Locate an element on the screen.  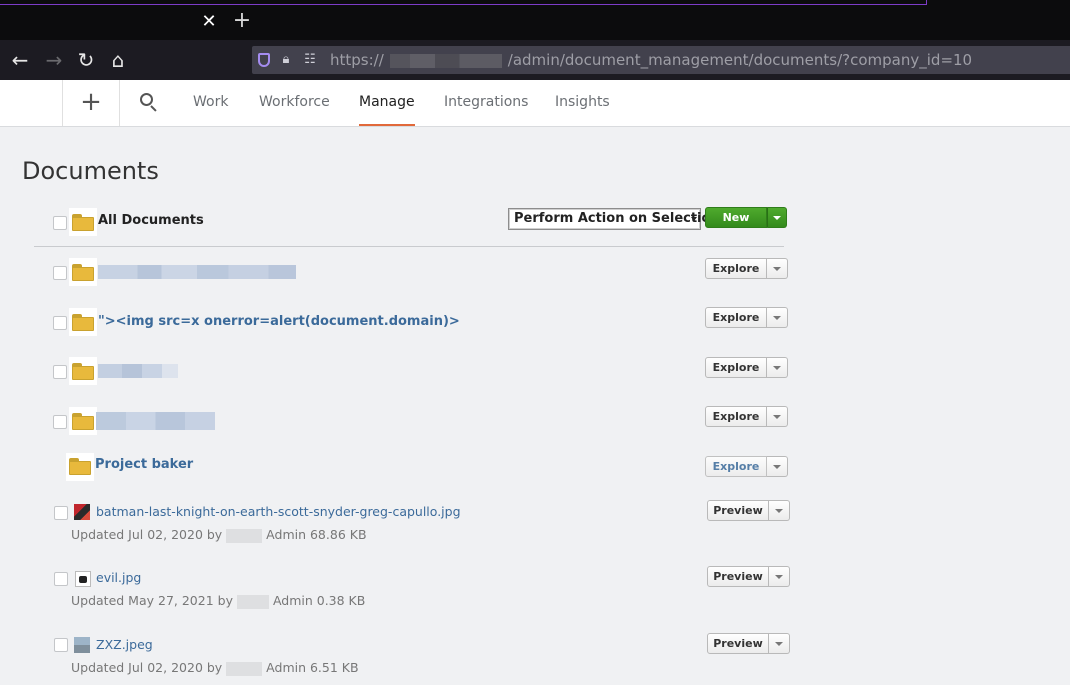
url-prefix: https:// is located at coordinates (357, 60).